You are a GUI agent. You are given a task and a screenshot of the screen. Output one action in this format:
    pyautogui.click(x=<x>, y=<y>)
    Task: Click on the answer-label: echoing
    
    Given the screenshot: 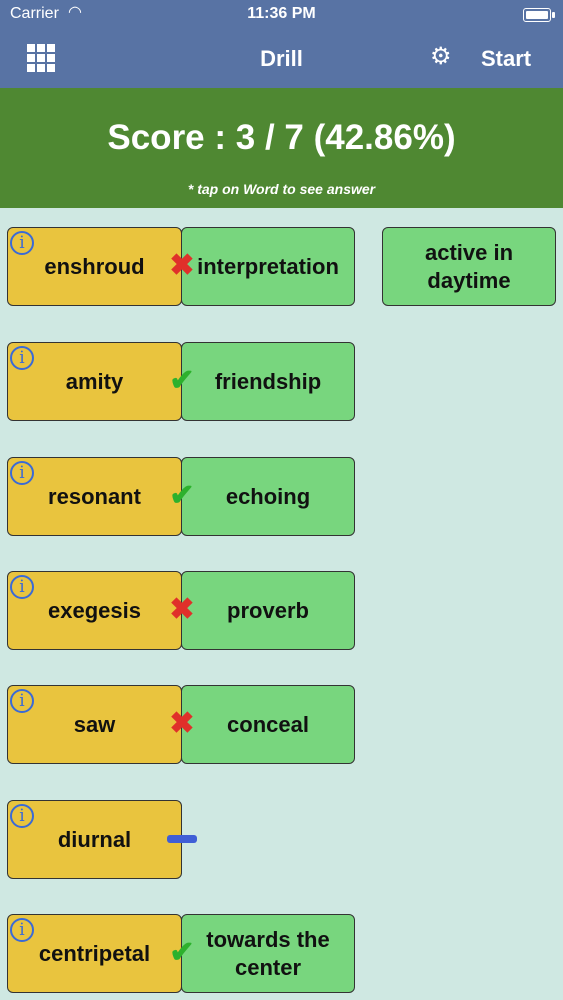 What is the action you would take?
    pyautogui.click(x=268, y=496)
    